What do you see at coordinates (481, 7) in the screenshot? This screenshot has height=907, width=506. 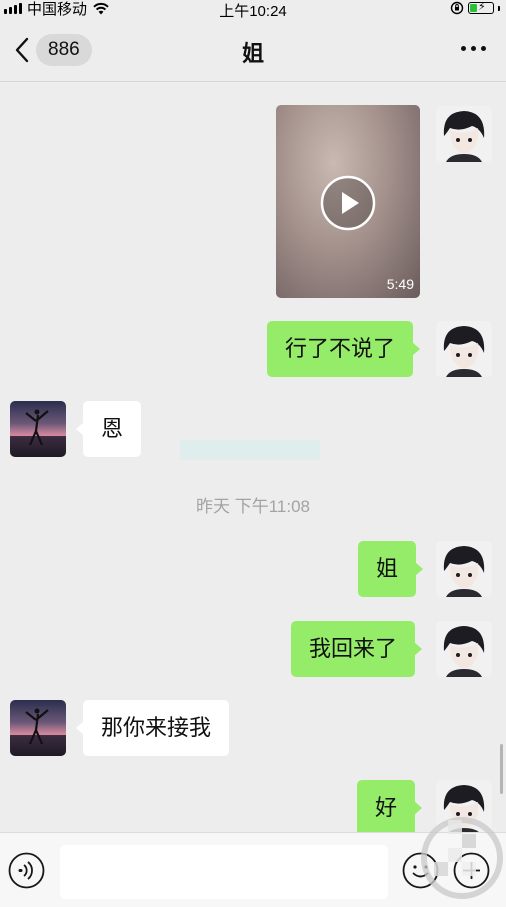 I see `battery-charging-icon: ⚡` at bounding box center [481, 7].